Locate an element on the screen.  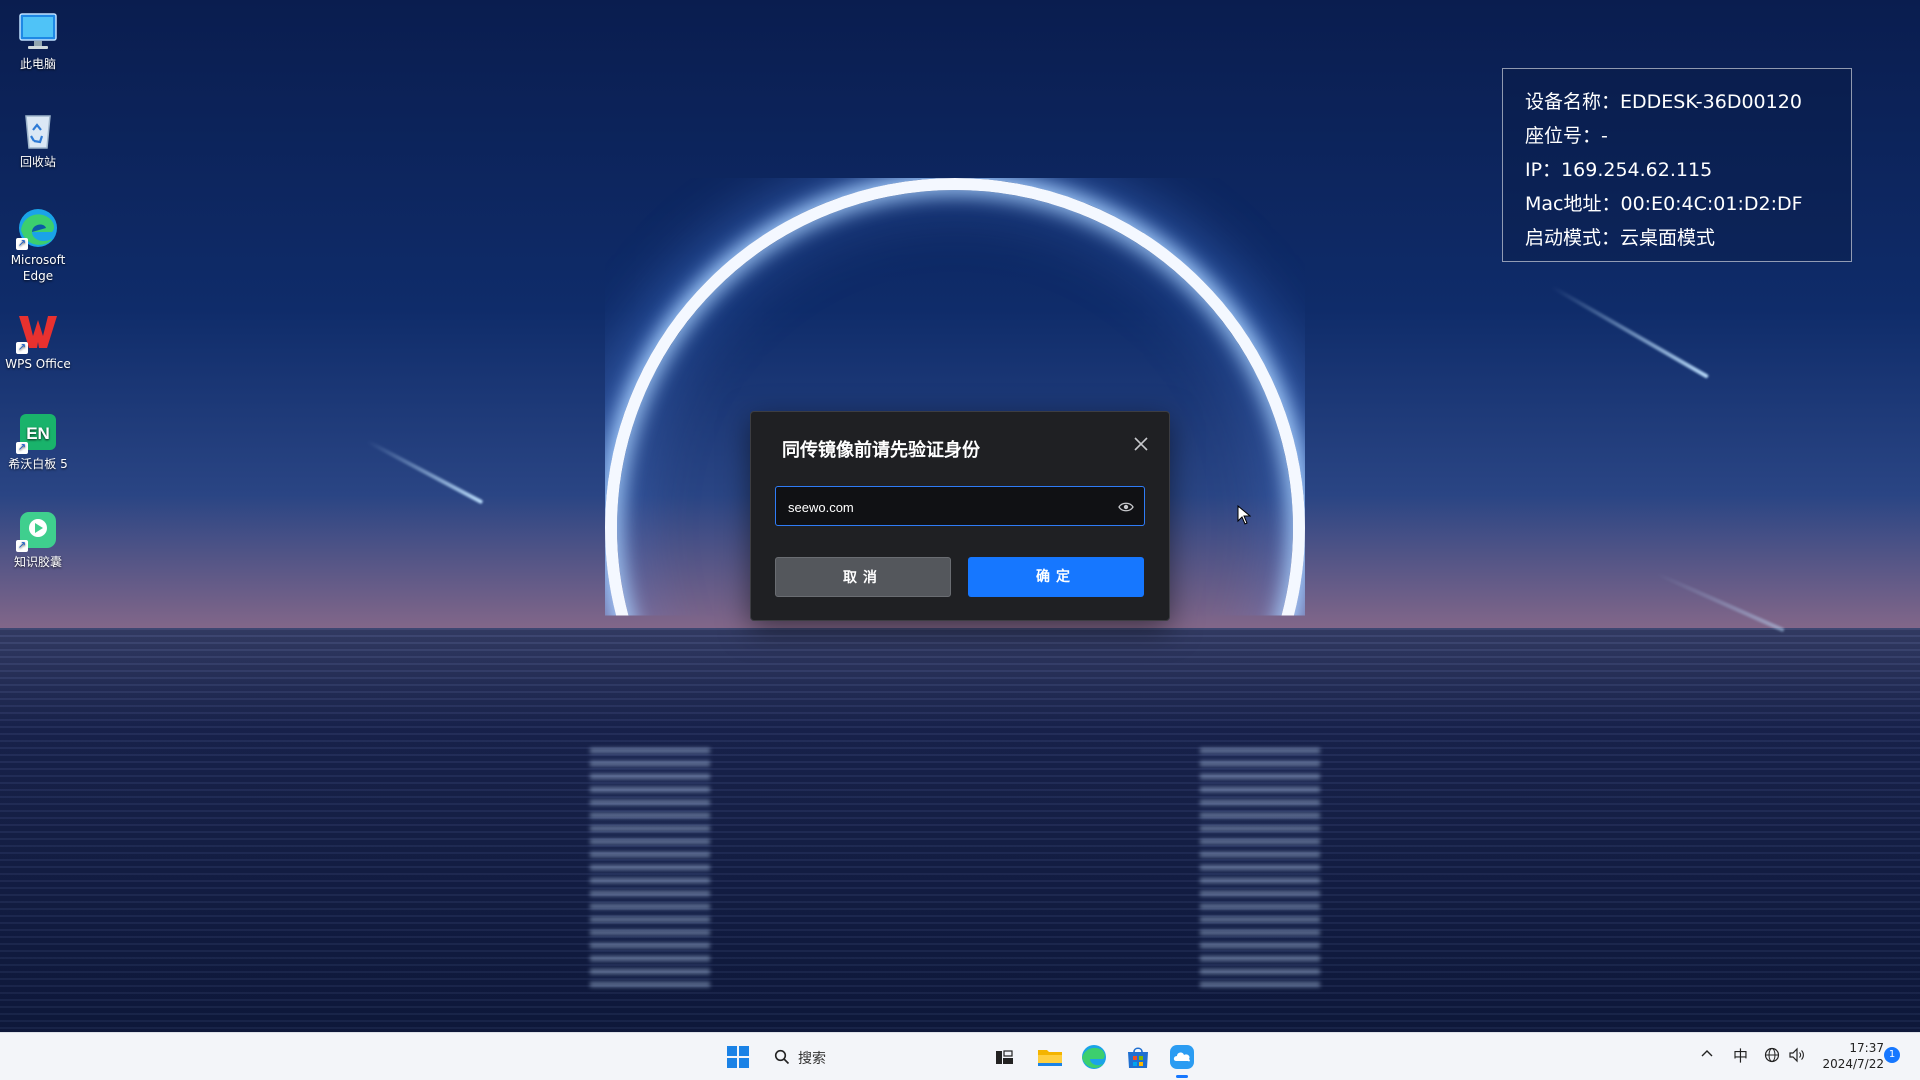
windows-logo-icon is located at coordinates (738, 1057).